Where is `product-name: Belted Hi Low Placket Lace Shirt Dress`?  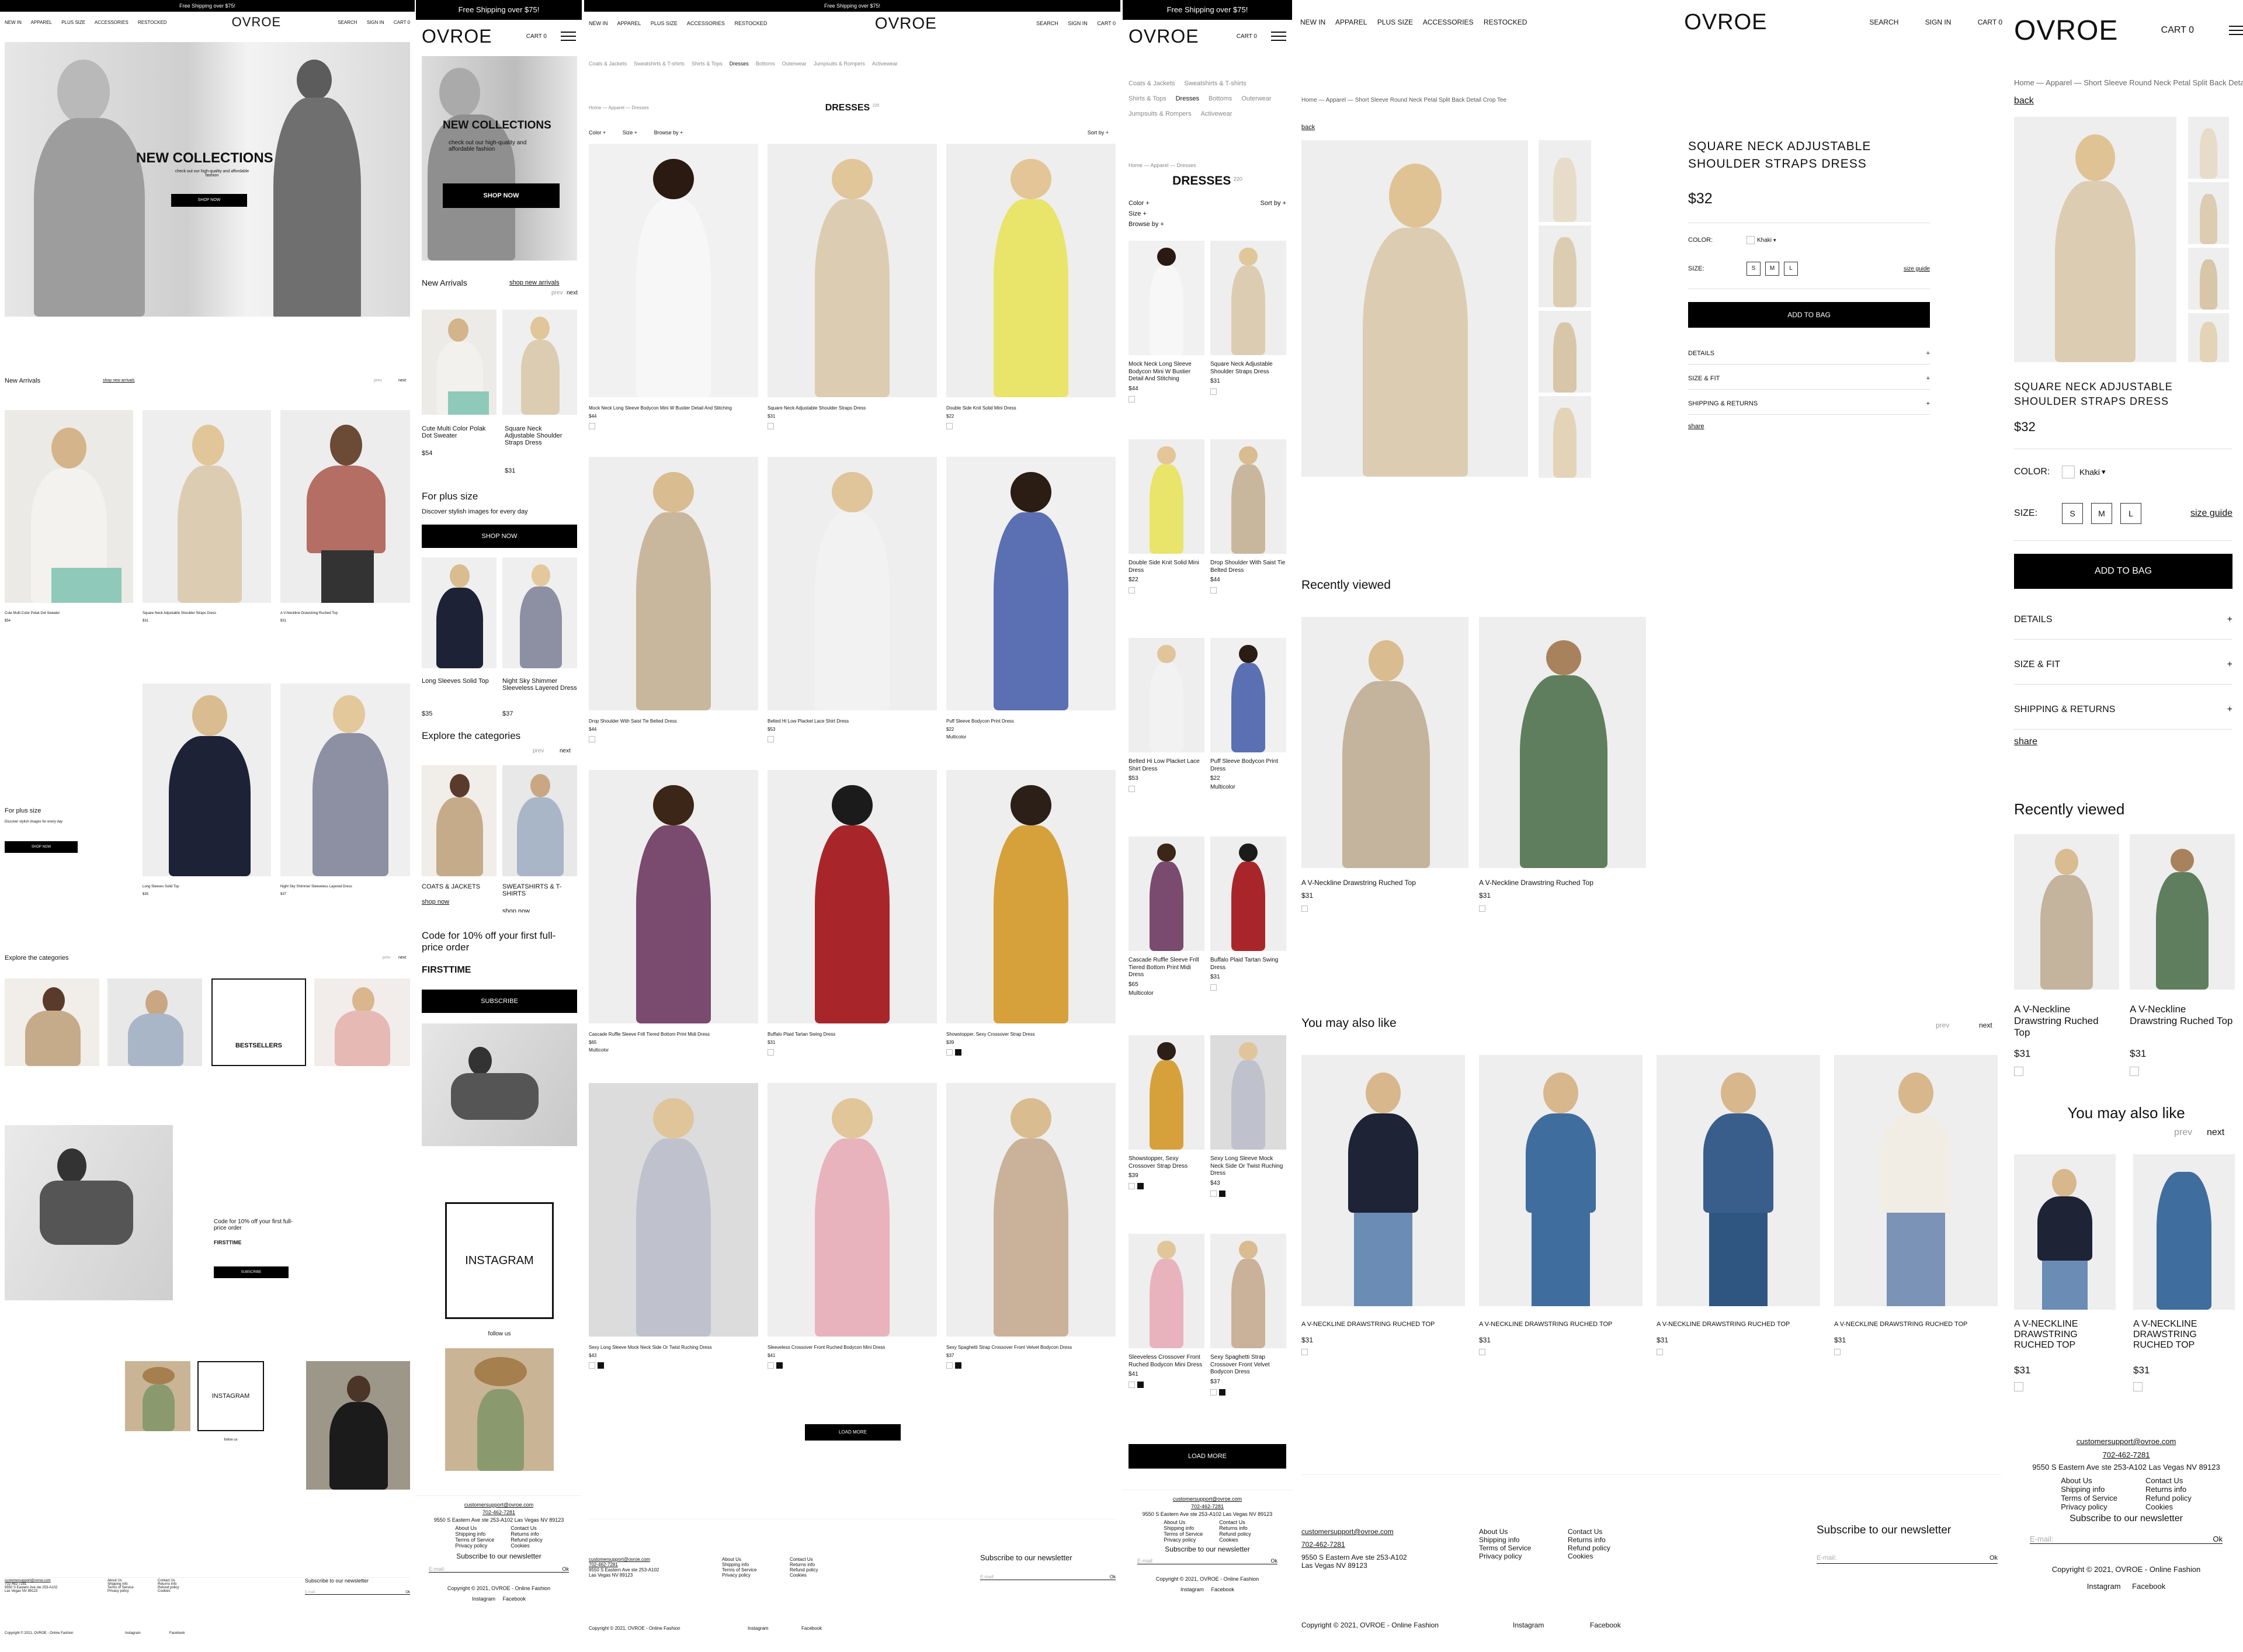
product-name: Belted Hi Low Placket Lace Shirt Dress is located at coordinates (853, 721).